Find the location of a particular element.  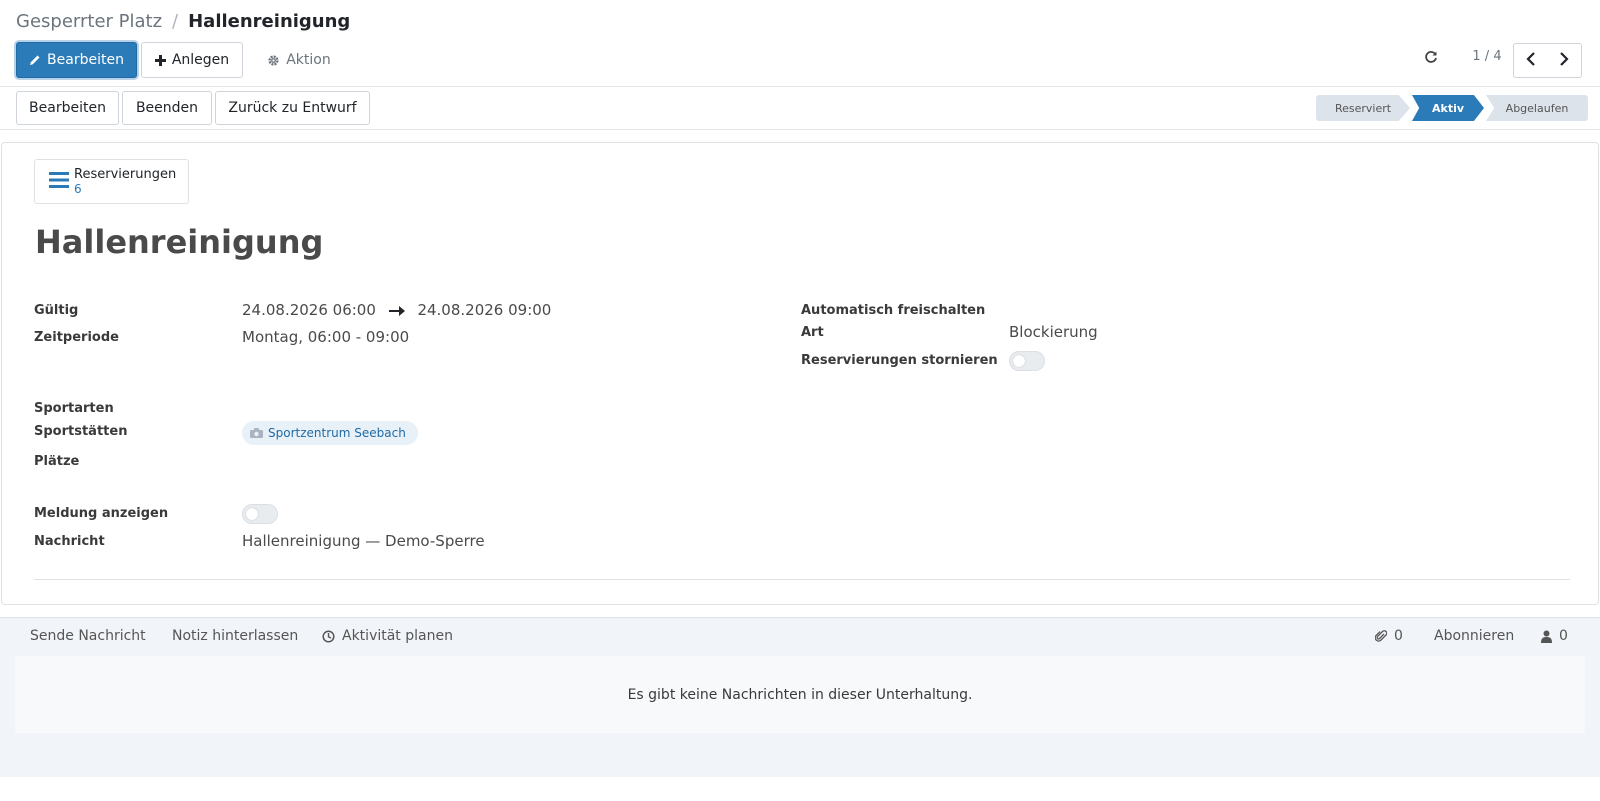

action-dropdown: Aktion is located at coordinates (299, 60).